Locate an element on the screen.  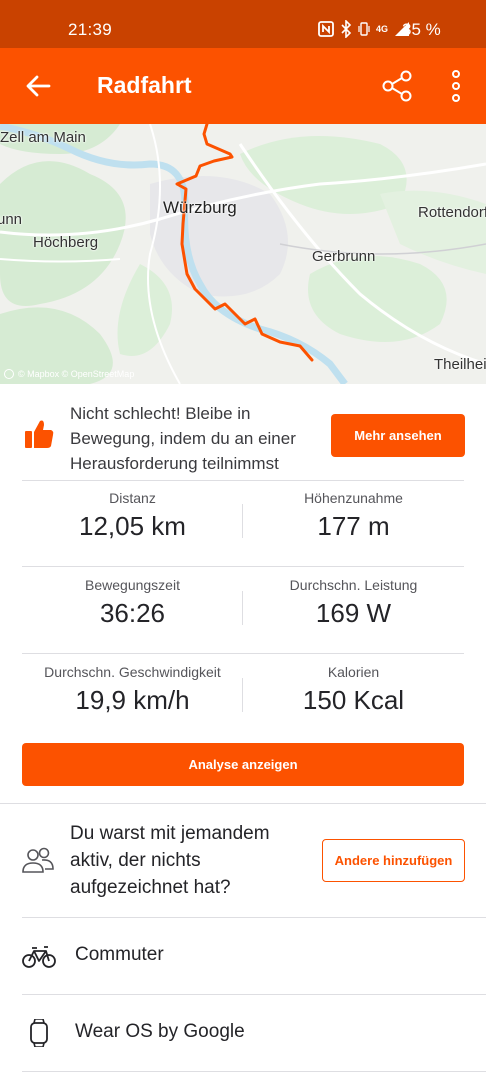
bluetooth-icon is located at coordinates (346, 29).